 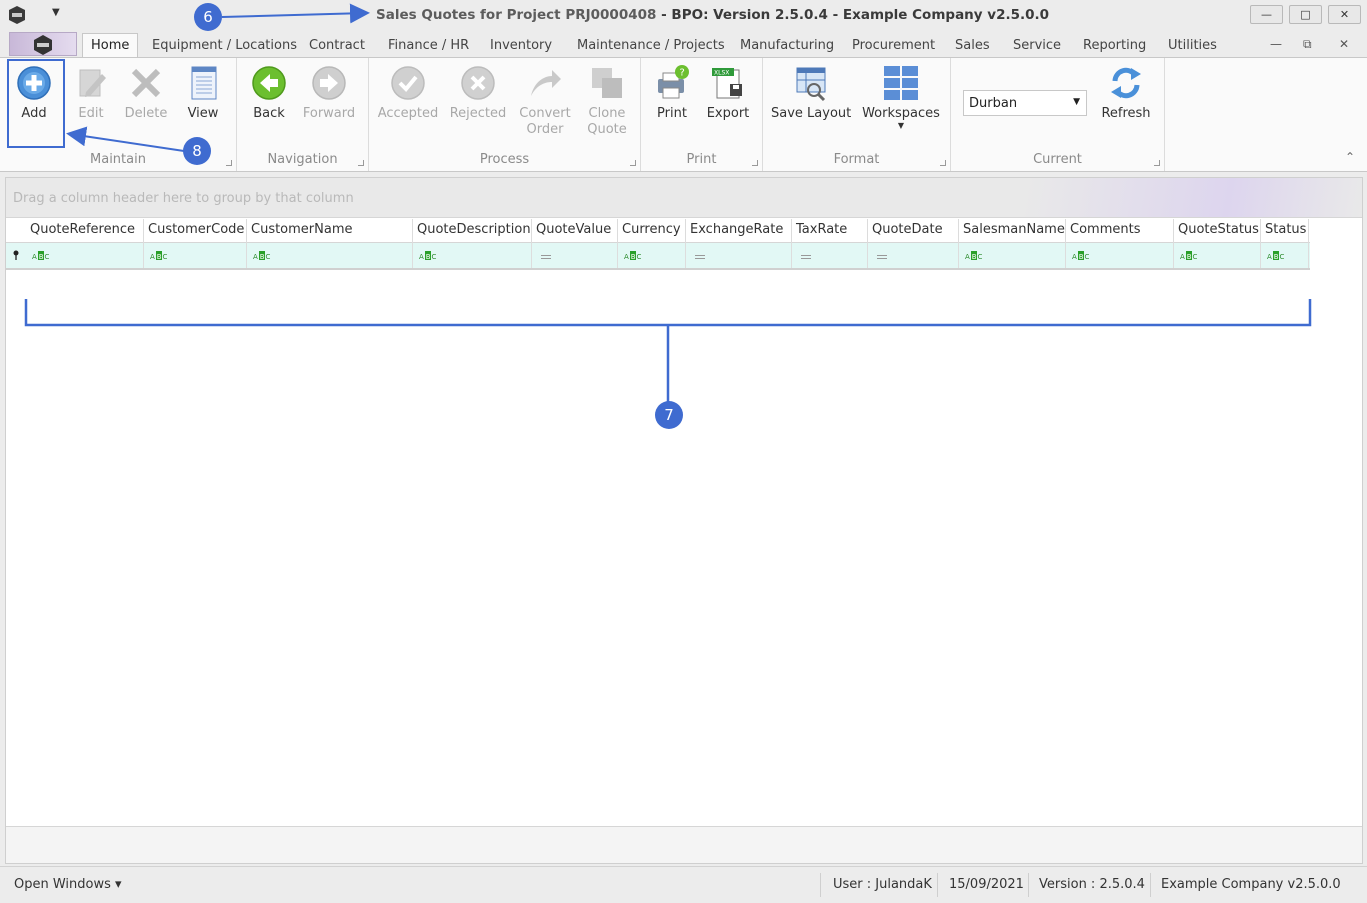 What do you see at coordinates (575, 255) in the screenshot?
I see `filter-cell-quotevalue` at bounding box center [575, 255].